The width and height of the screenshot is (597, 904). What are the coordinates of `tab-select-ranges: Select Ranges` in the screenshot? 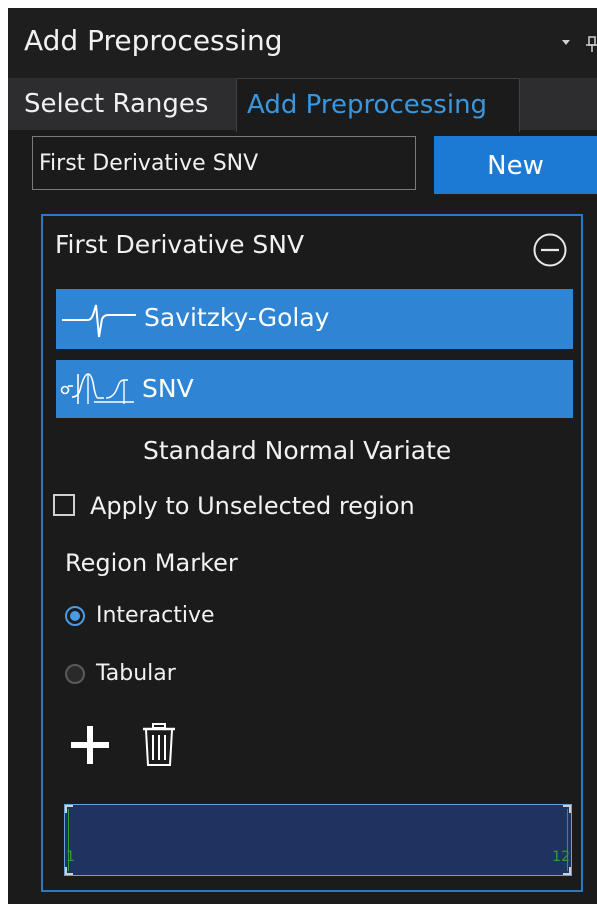 It's located at (116, 104).